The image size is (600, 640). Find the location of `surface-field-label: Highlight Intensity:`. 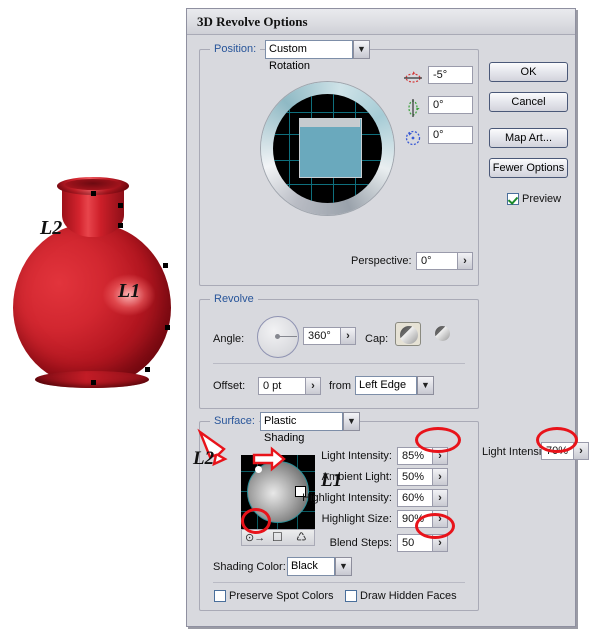

surface-field-label: Highlight Intensity: is located at coordinates (347, 498).